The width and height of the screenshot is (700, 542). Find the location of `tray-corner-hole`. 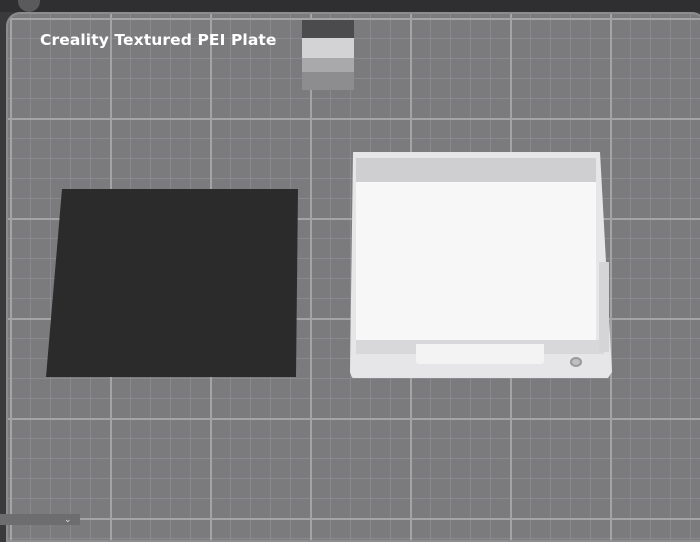

tray-corner-hole is located at coordinates (576, 362).